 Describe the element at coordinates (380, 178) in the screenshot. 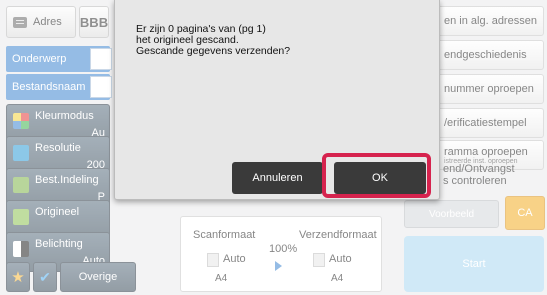

I see `ok-button: OK` at that location.